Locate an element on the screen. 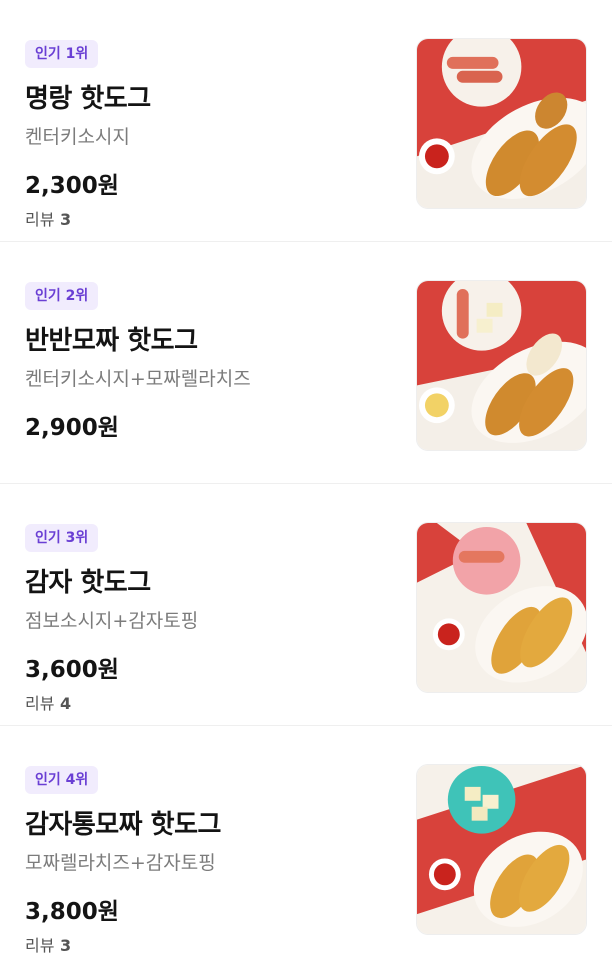 This screenshot has height=960, width=612. menu-price: 3,800원 is located at coordinates (72, 912).